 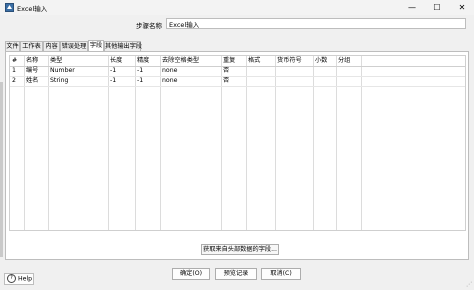 What do you see at coordinates (236, 274) in the screenshot?
I see `preview-button: 预览记录` at bounding box center [236, 274].